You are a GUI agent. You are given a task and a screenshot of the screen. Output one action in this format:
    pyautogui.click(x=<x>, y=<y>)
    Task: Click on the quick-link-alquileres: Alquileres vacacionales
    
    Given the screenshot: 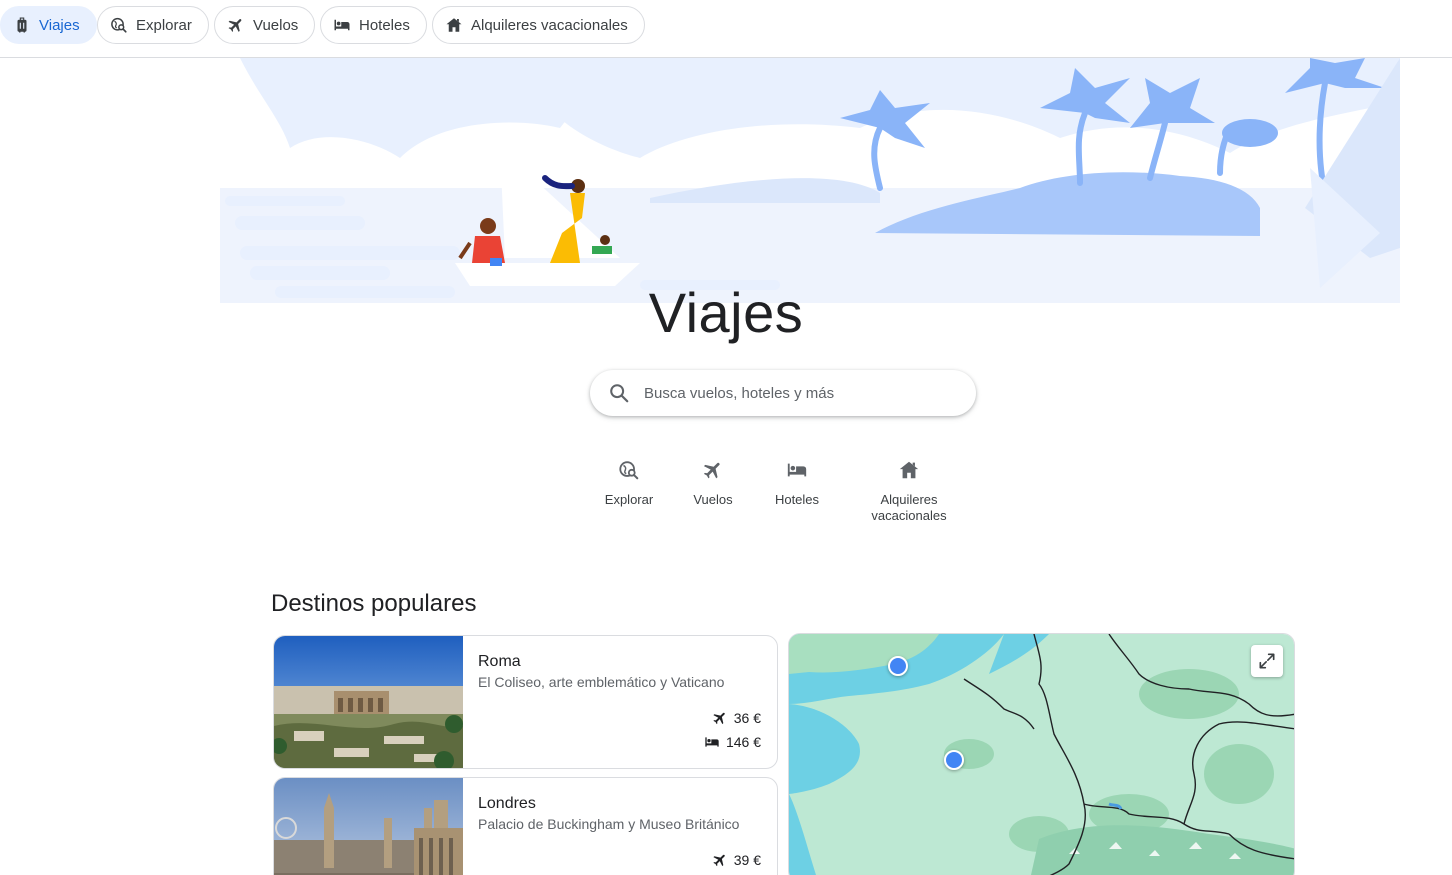 What is the action you would take?
    pyautogui.click(x=909, y=487)
    